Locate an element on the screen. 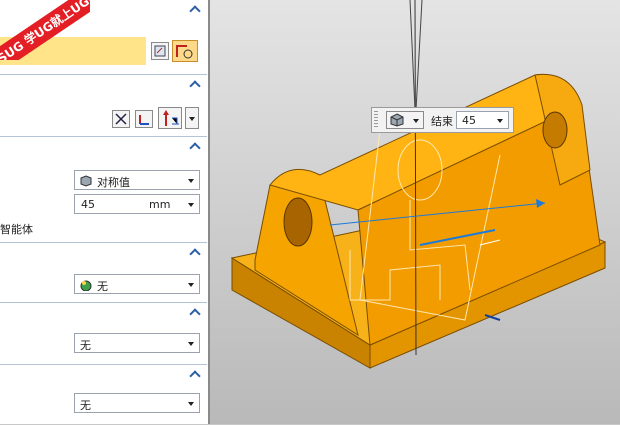 The width and height of the screenshot is (620, 425). boolean-select: 无 is located at coordinates (137, 284).